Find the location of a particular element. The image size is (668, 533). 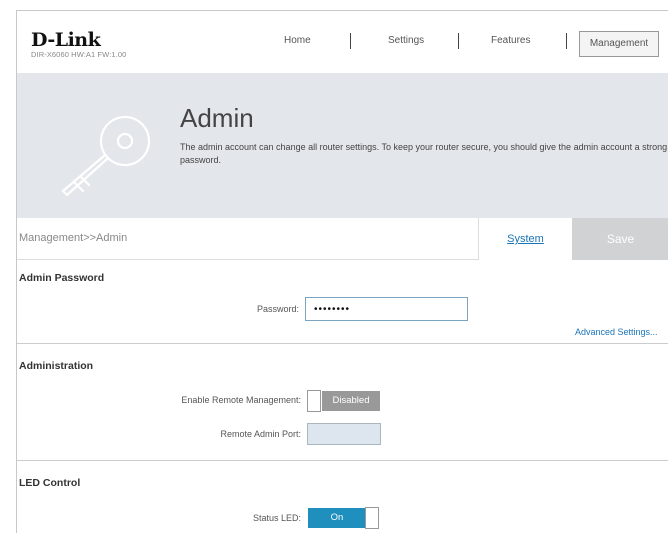

section-led-control-title: LED Control is located at coordinates (50, 483).